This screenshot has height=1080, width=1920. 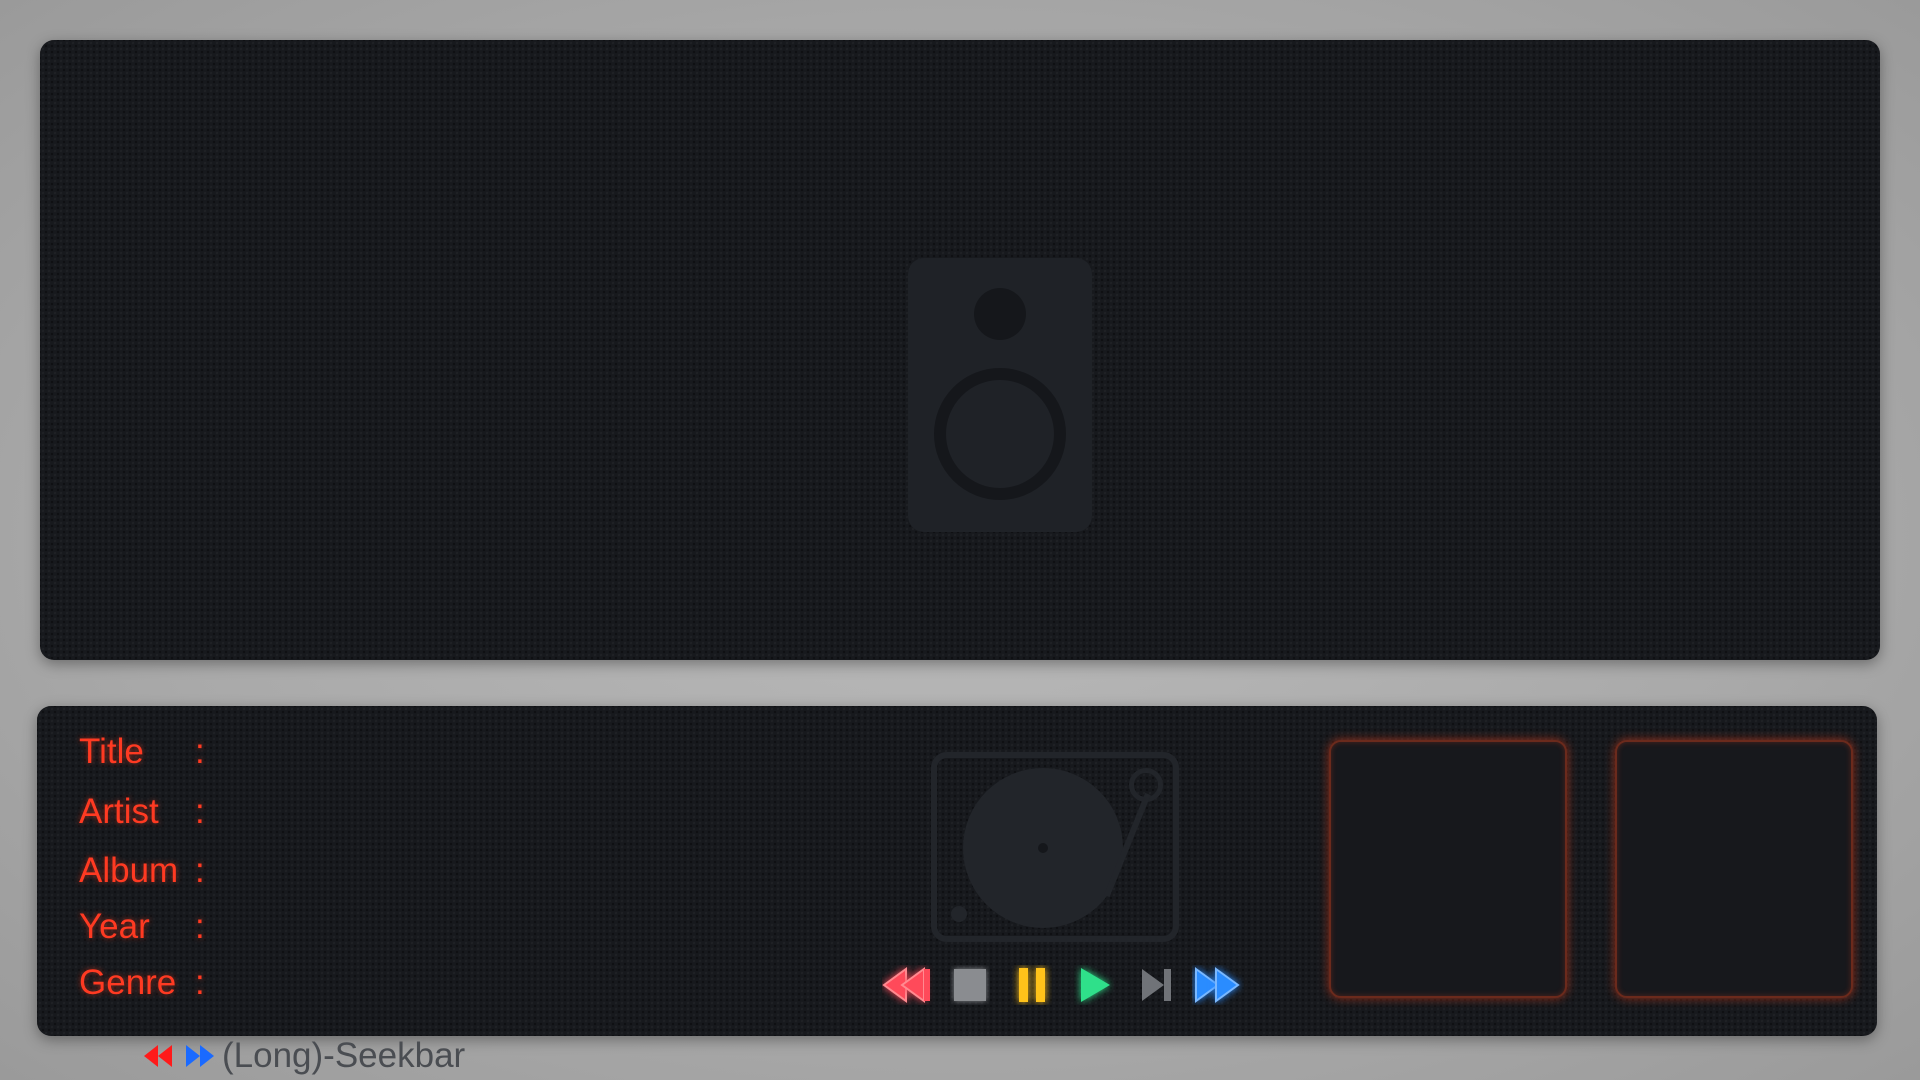 I want to click on rewind-button, so click(x=908, y=985).